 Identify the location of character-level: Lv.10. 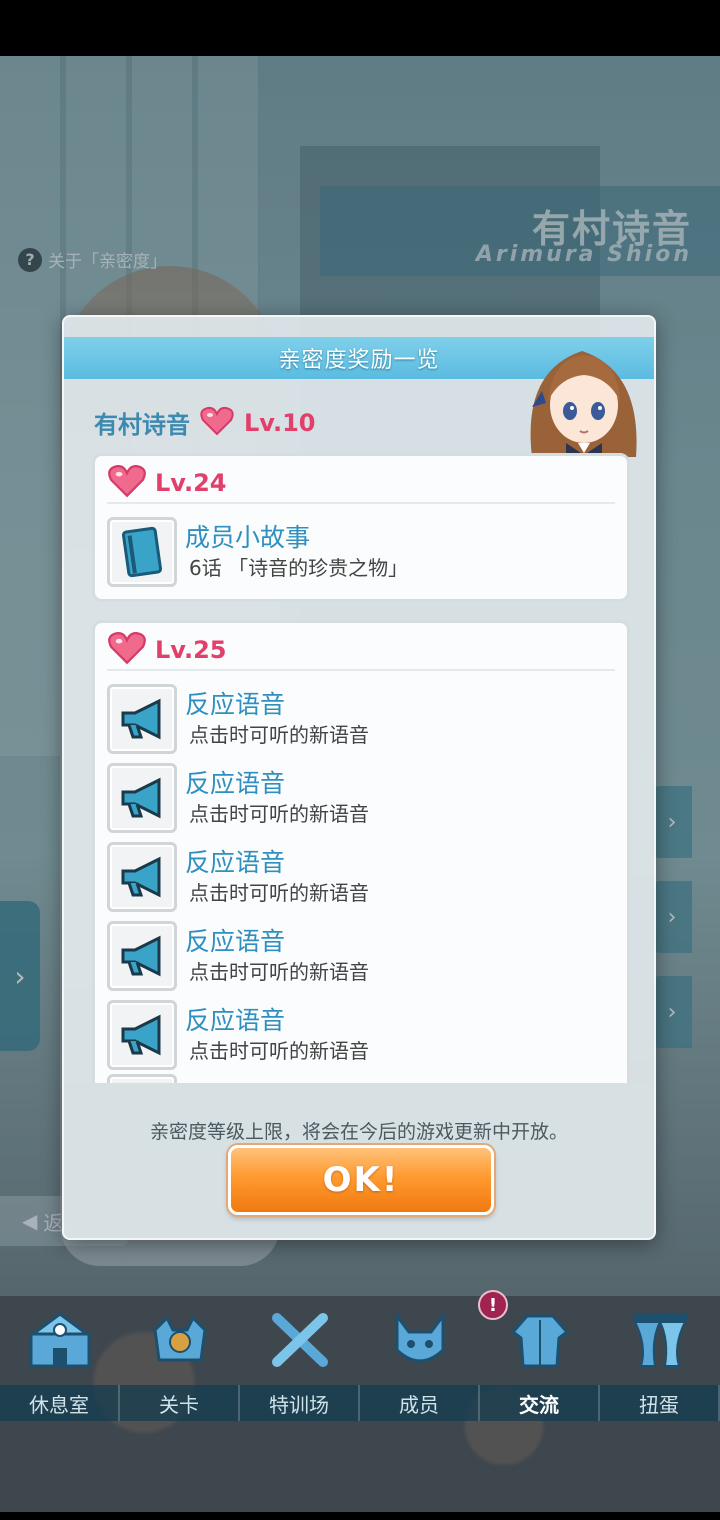
(280, 422).